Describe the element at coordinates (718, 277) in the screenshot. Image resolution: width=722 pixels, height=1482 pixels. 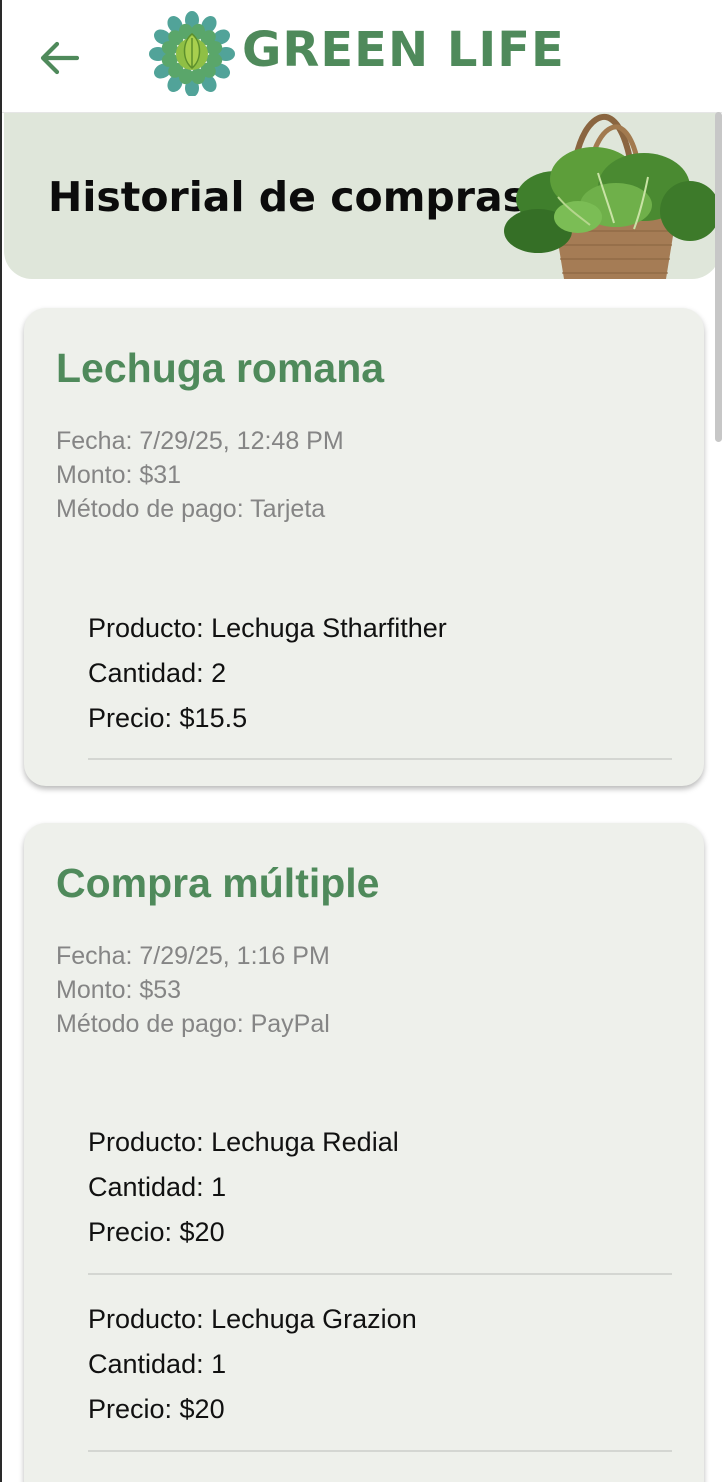
I see `scrollbar` at that location.